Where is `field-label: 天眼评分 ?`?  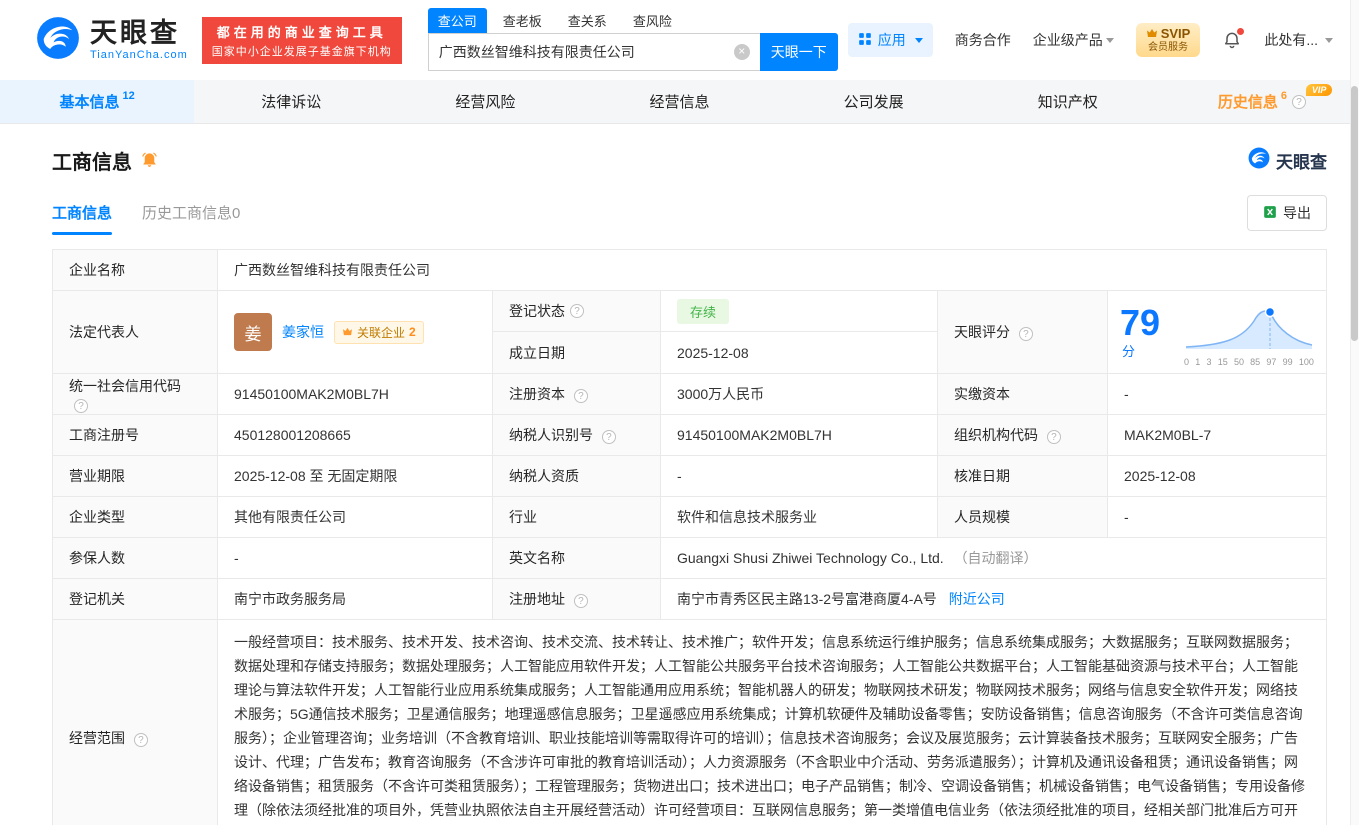
field-label: 天眼评分 ? is located at coordinates (1022, 332).